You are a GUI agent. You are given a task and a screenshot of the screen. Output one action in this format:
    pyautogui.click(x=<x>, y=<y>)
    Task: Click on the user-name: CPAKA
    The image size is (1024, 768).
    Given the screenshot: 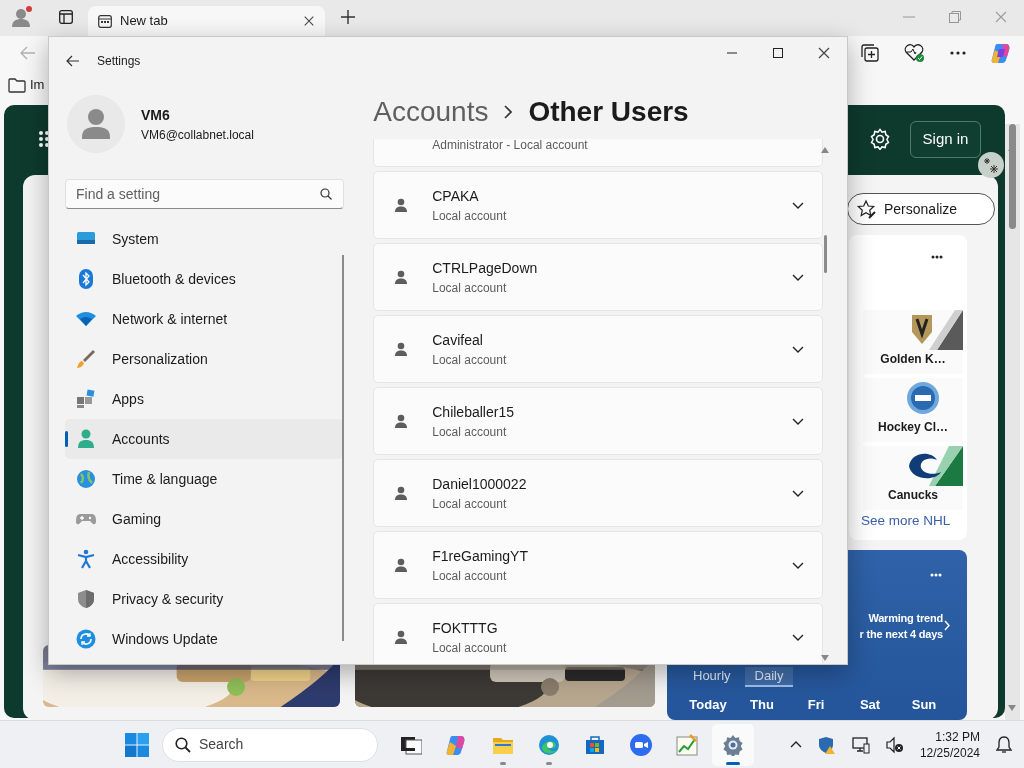 What is the action you would take?
    pyautogui.click(x=456, y=196)
    